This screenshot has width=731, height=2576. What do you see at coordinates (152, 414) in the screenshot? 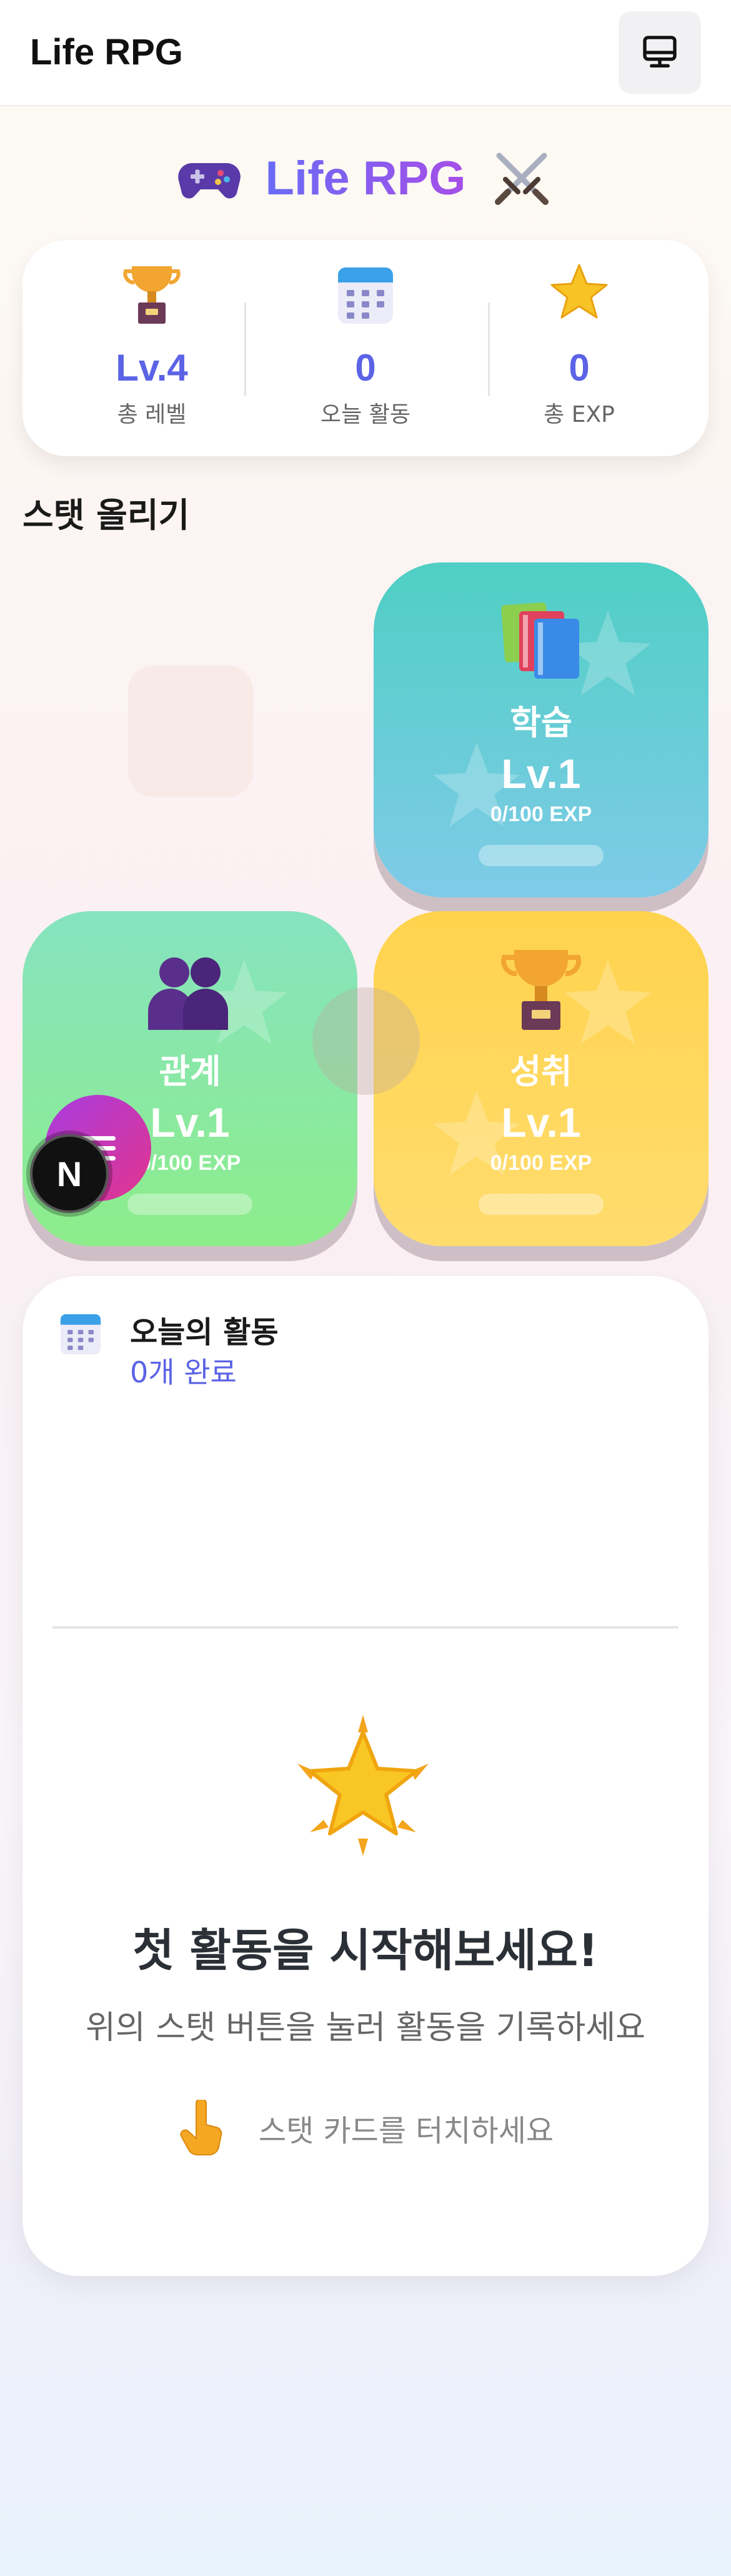
I see `total-level-label: 총 레벨` at bounding box center [152, 414].